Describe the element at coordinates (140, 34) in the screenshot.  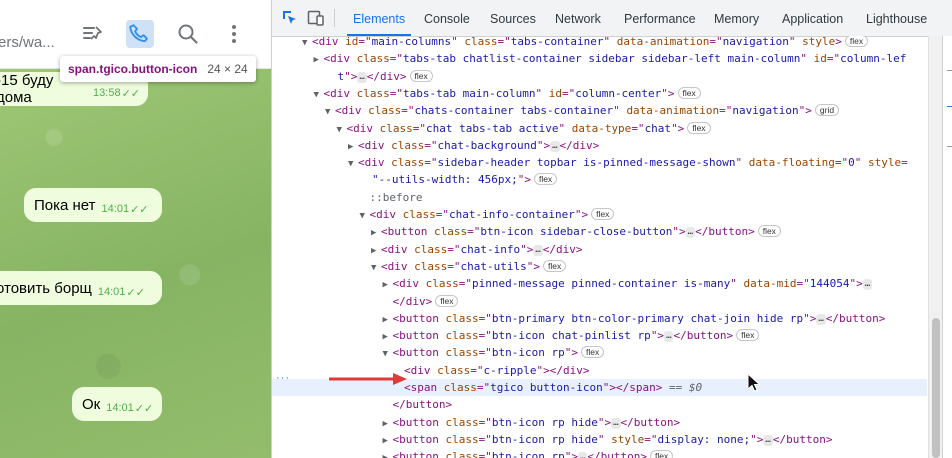
I see `phone-icon` at that location.